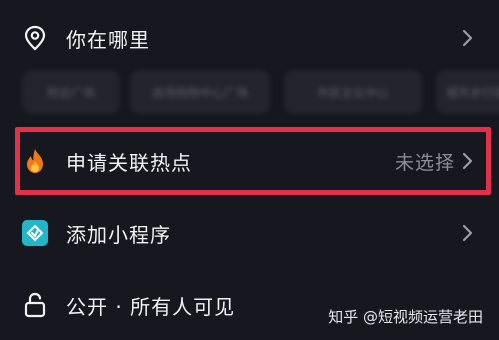 This screenshot has height=340, width=499. What do you see at coordinates (71, 92) in the screenshot?
I see `suggestion-chip: 附近广场` at bounding box center [71, 92].